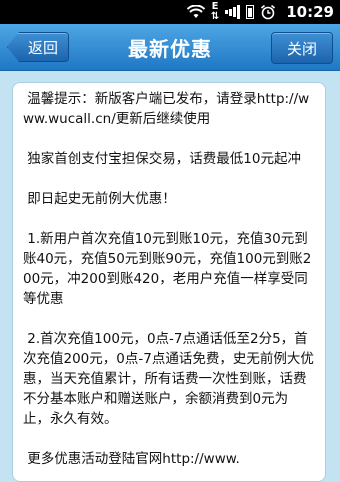 The image size is (340, 482). I want to click on page-title: 最新优惠, so click(170, 48).